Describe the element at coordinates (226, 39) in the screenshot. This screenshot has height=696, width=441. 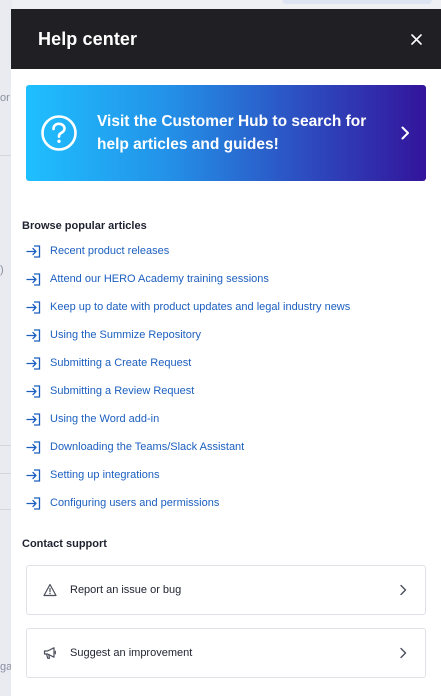
I see `panel-header: Help center` at that location.